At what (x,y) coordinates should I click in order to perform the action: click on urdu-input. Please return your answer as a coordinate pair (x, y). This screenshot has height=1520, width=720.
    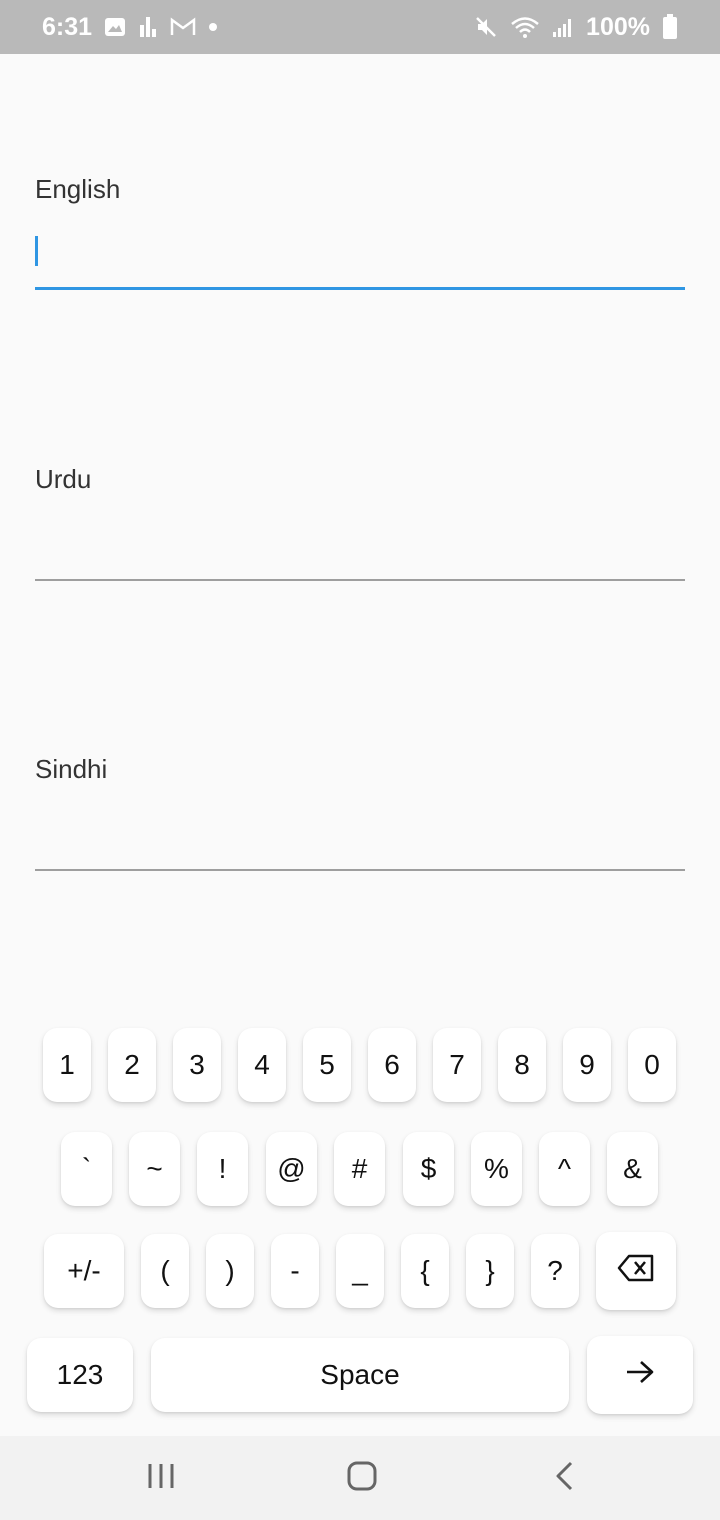
    Looking at the image, I should click on (360, 551).